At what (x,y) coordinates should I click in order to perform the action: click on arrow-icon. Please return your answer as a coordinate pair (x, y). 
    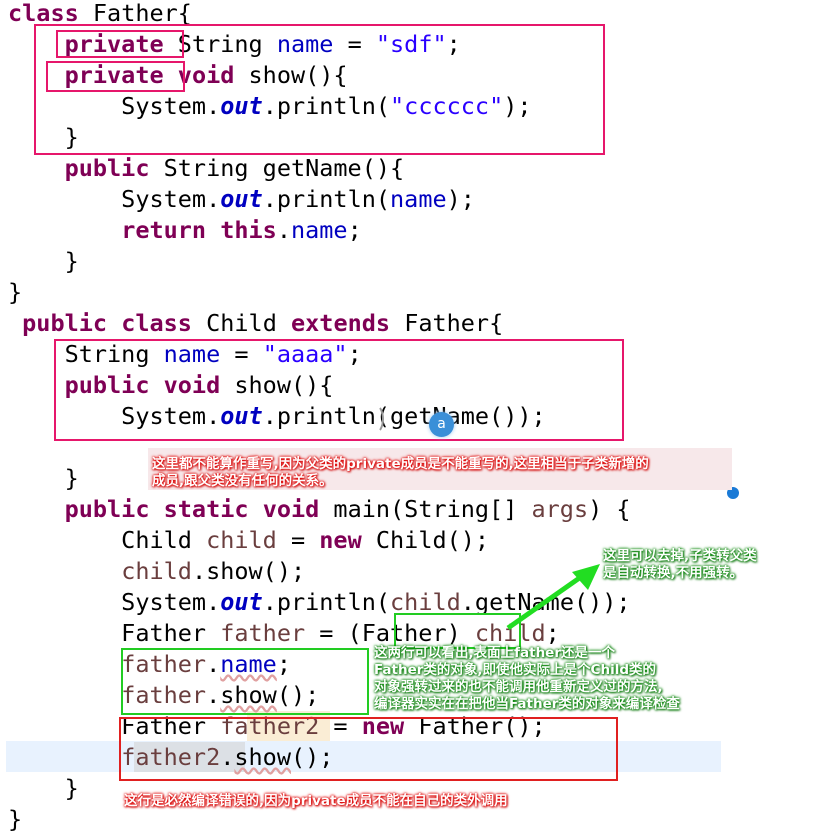
    Looking at the image, I should click on (553, 597).